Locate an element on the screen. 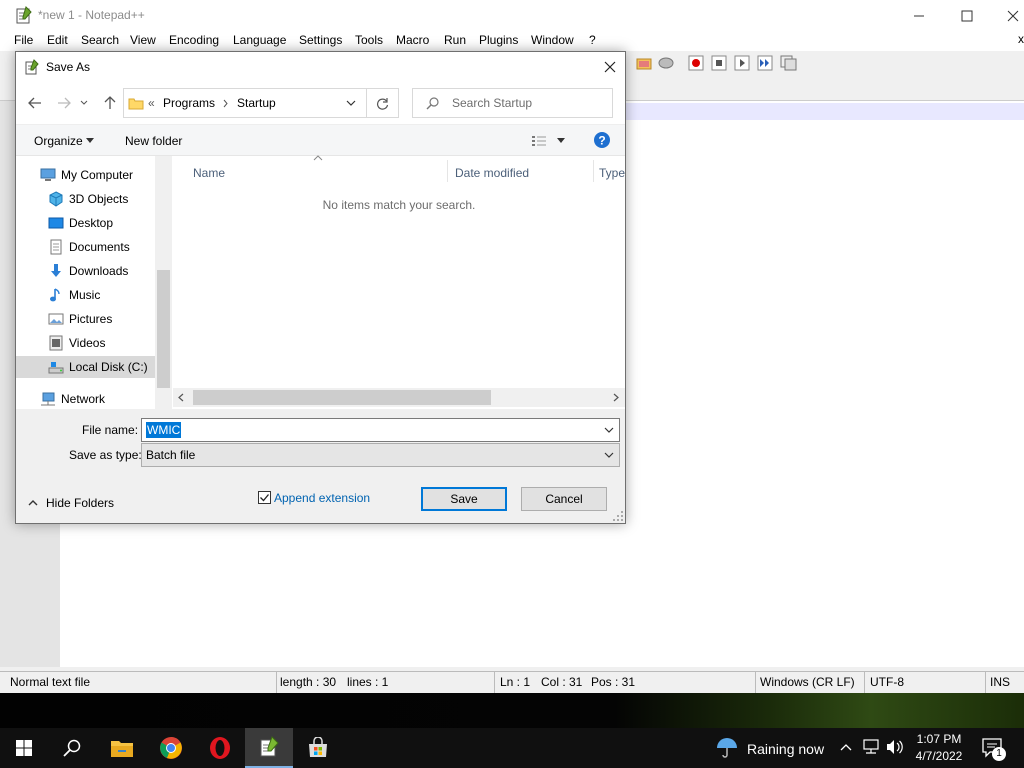  tree-item-my-computer: My Computer is located at coordinates (94, 175).